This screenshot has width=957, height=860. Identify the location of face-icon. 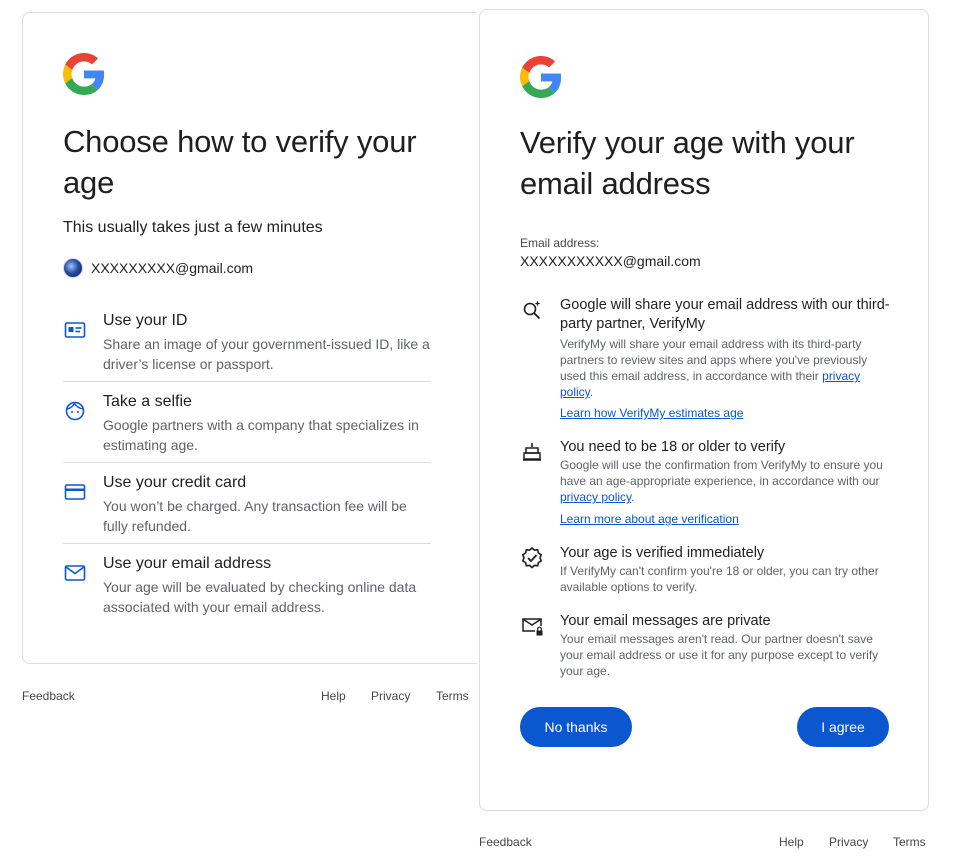
(75, 411).